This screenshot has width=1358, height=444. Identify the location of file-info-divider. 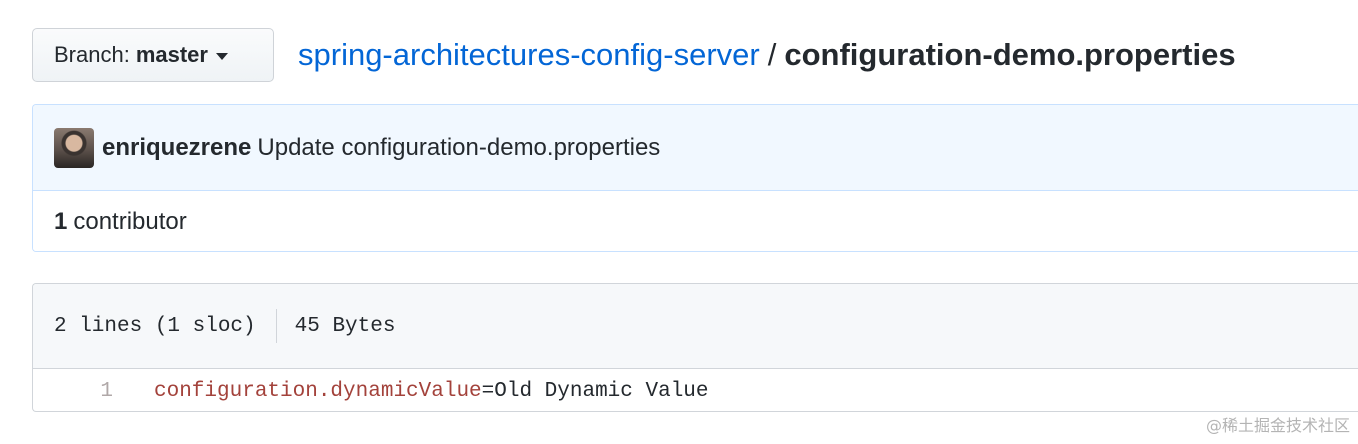
(276, 326).